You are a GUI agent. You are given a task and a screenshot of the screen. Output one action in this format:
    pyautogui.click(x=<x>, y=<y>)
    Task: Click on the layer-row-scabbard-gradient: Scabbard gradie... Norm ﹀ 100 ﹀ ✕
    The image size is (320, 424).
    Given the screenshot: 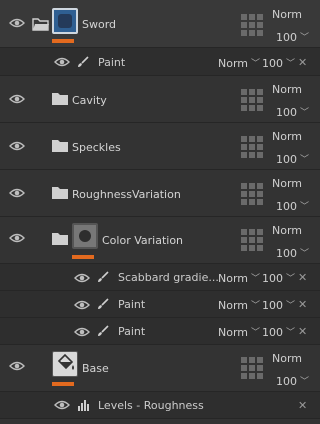 What is the action you would take?
    pyautogui.click(x=160, y=277)
    